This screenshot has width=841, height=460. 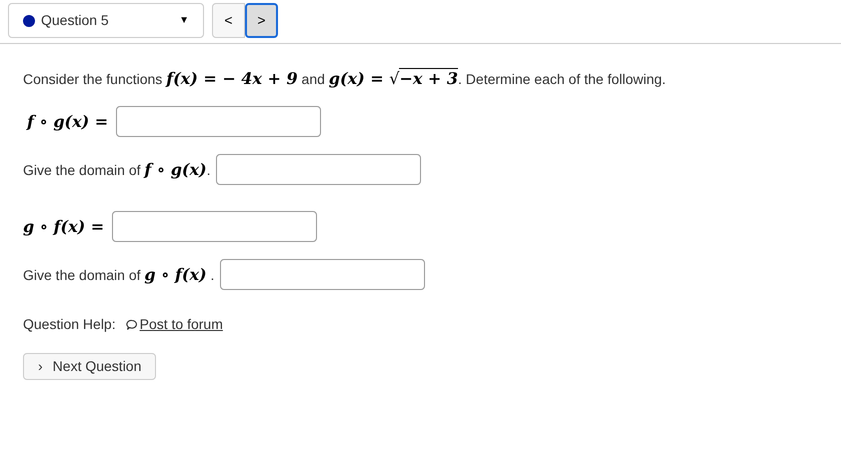 I want to click on forum-link: Post to forum, so click(x=174, y=324).